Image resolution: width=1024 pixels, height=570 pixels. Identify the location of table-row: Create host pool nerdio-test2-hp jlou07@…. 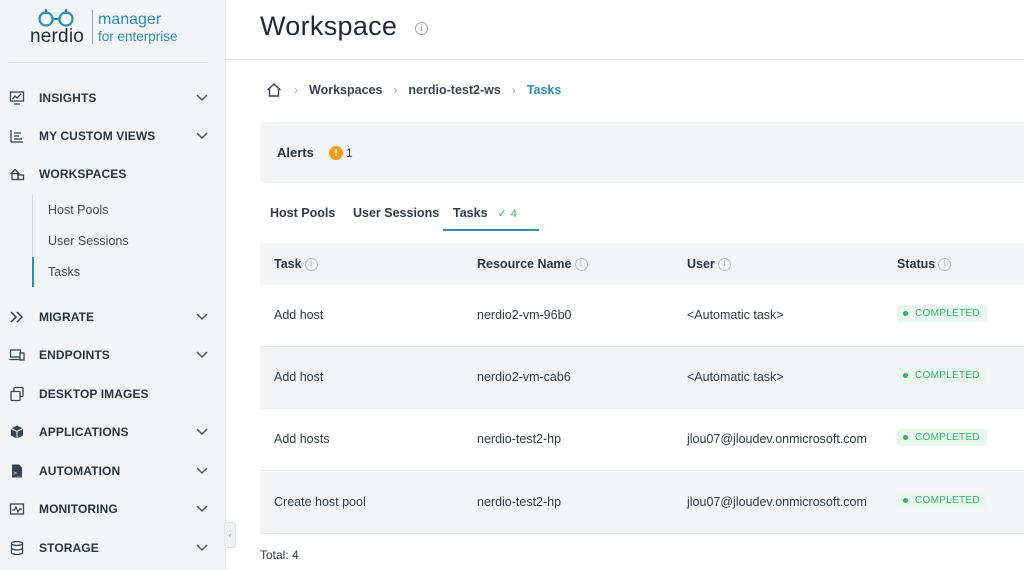
(642, 503).